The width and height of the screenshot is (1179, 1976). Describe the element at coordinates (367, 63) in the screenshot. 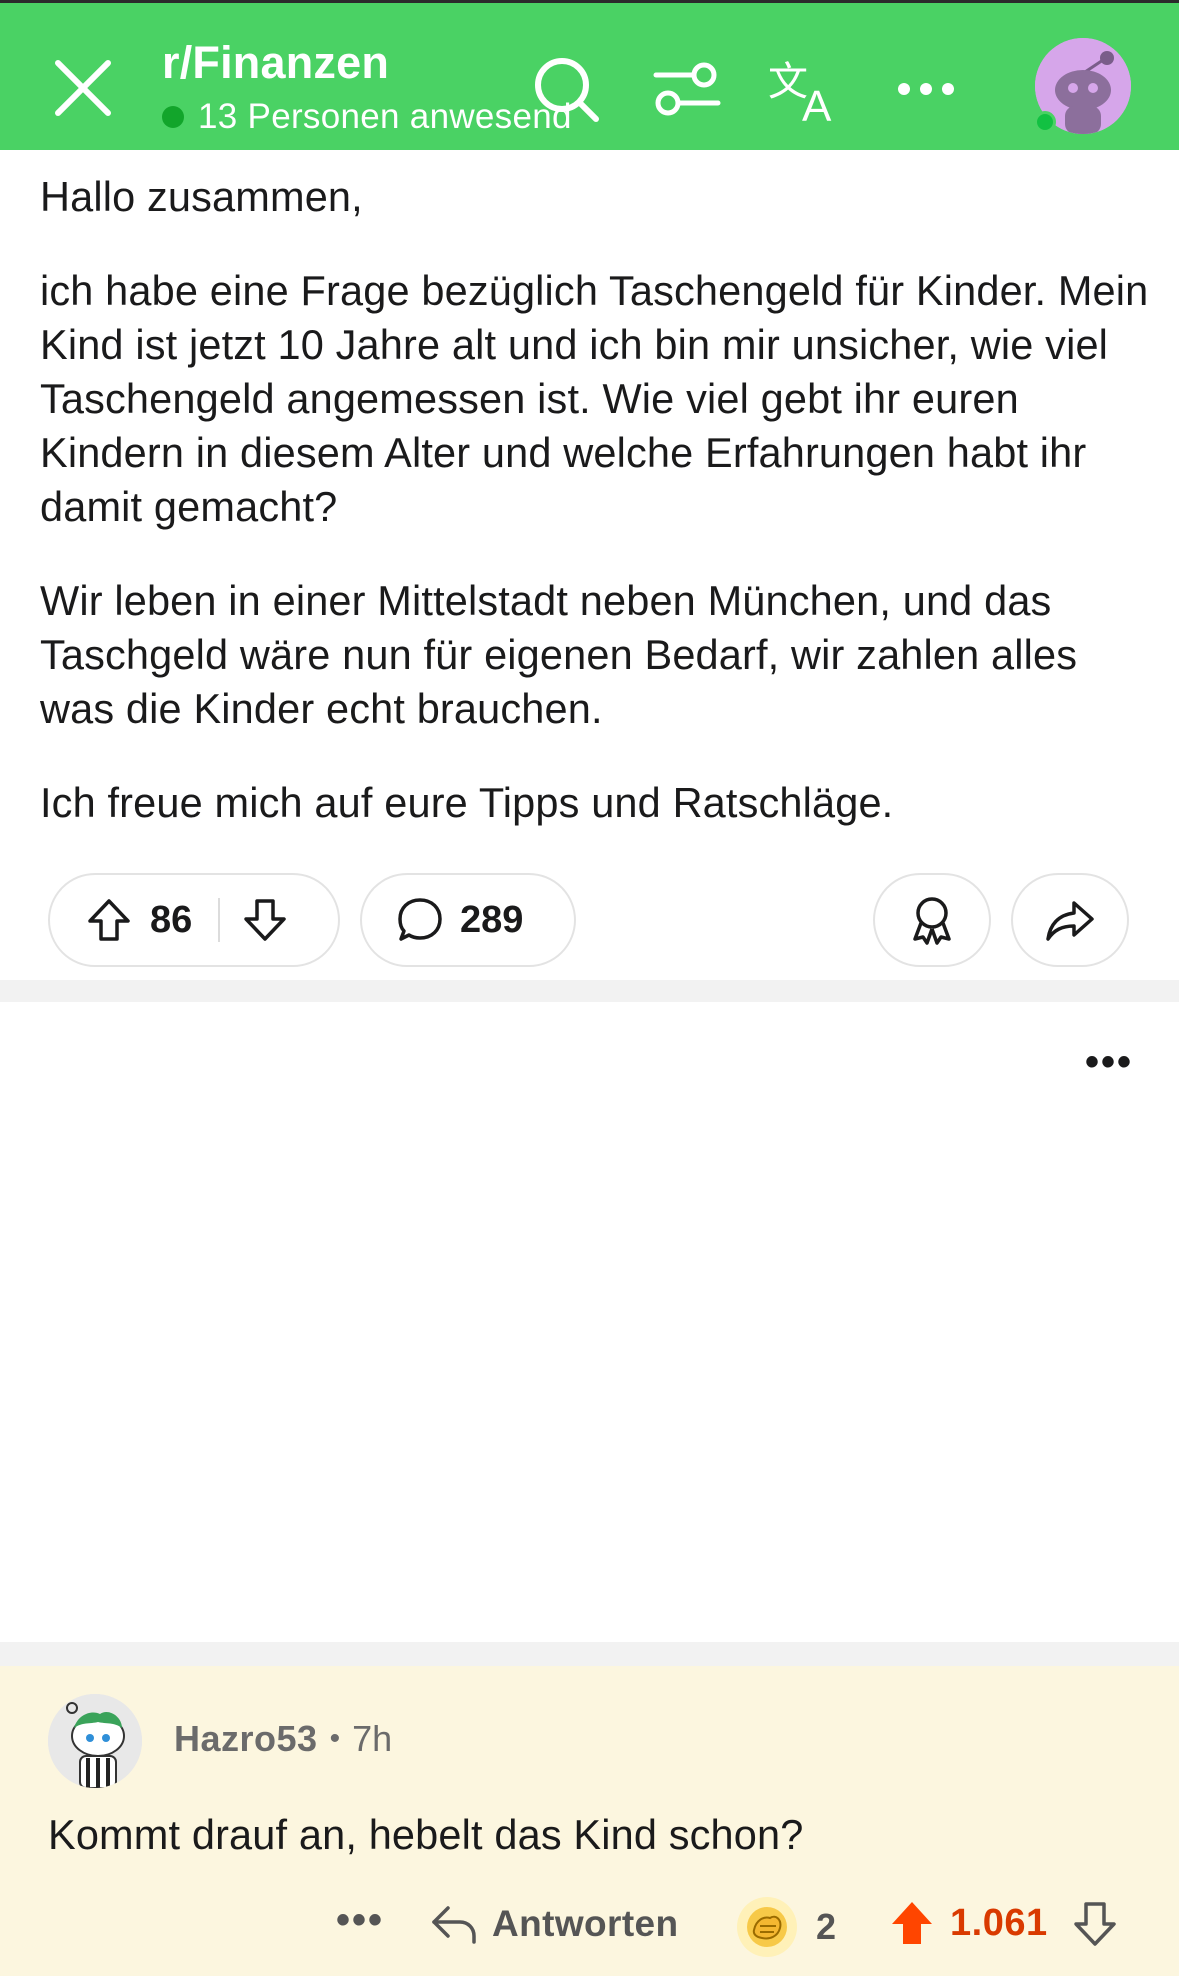

I see `subreddit-name: r/Finanzen` at that location.